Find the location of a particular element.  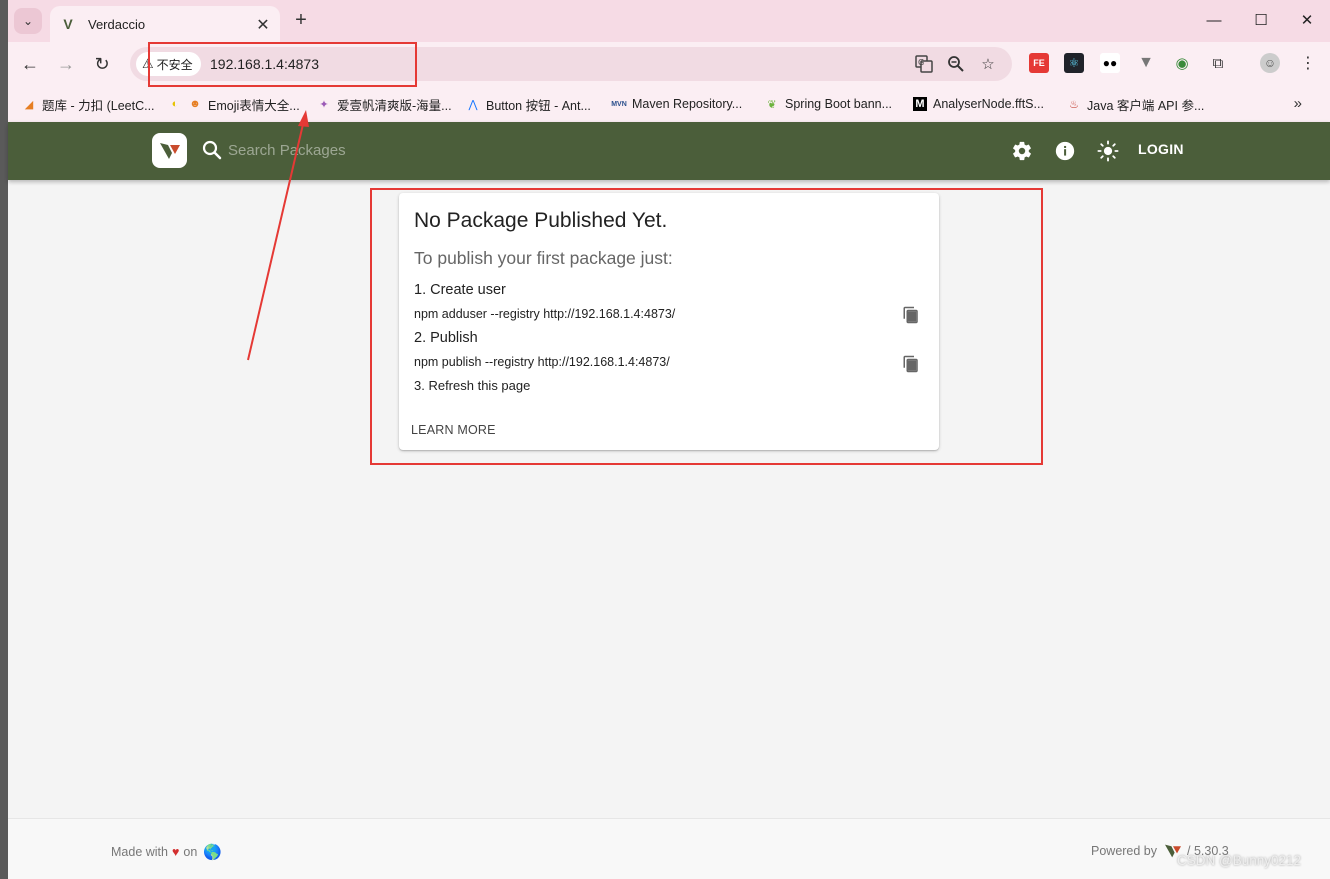

zoom-icon is located at coordinates (956, 64).